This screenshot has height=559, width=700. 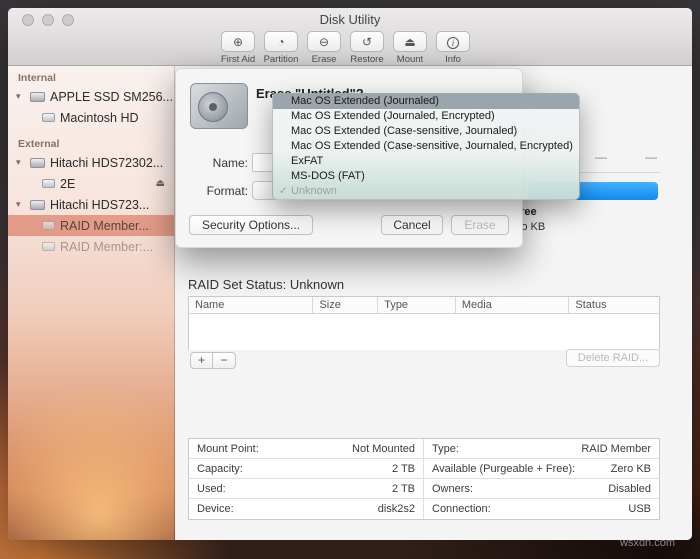 I want to click on restore-glyph: ↺, so click(x=367, y=42).